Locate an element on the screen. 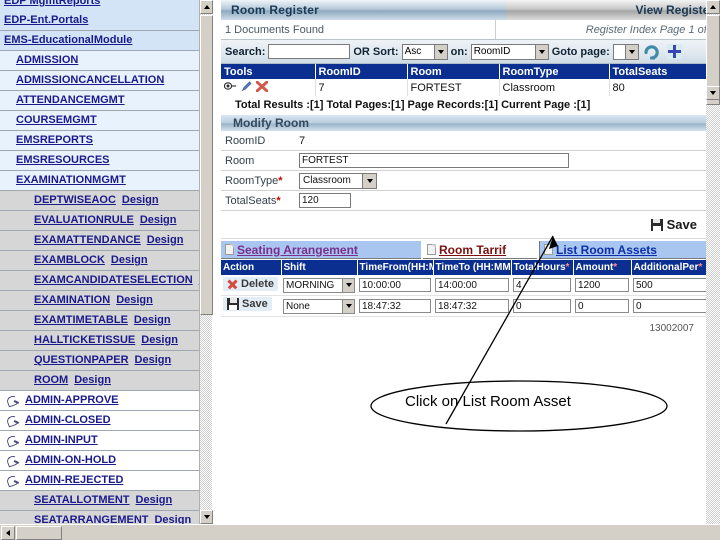 The width and height of the screenshot is (720, 540). sidebar-item-21: ADMIN-CLOSED is located at coordinates (105, 421).